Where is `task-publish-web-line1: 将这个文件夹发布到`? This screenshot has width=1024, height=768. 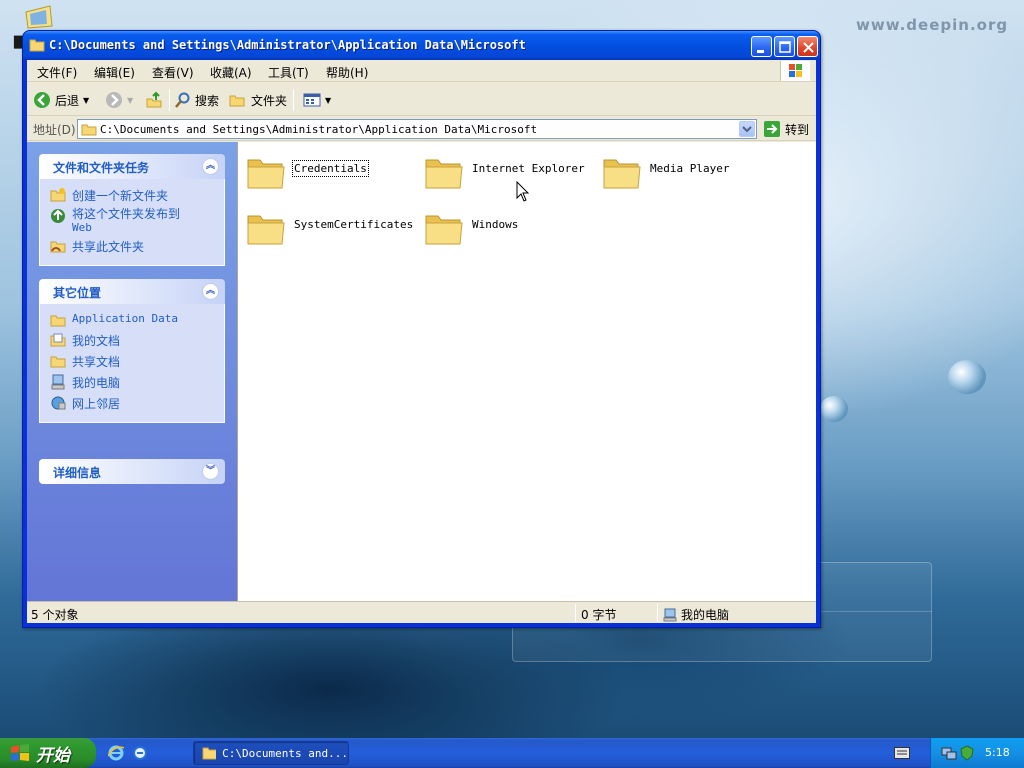
task-publish-web-line1: 将这个文件夹发布到 is located at coordinates (126, 214).